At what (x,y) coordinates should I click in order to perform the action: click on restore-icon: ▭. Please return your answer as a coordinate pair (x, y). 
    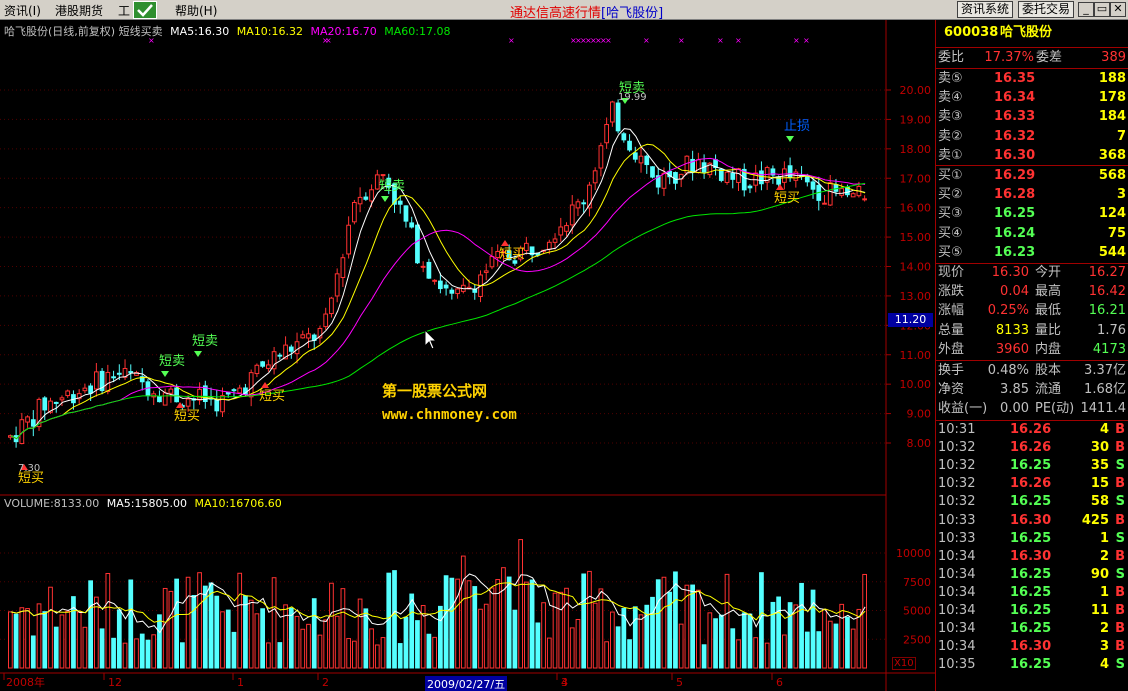
    Looking at the image, I should click on (1102, 9).